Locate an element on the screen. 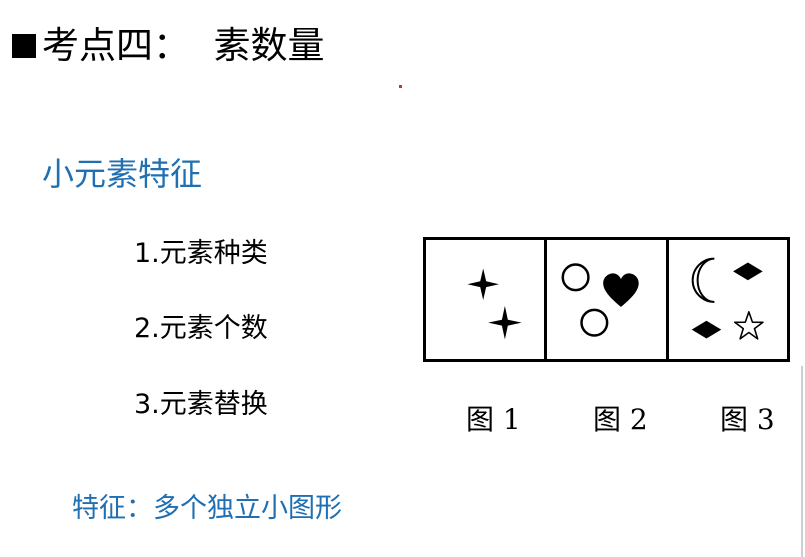 This screenshot has height=557, width=805. section-subtitle: 小元素特征 is located at coordinates (122, 174).